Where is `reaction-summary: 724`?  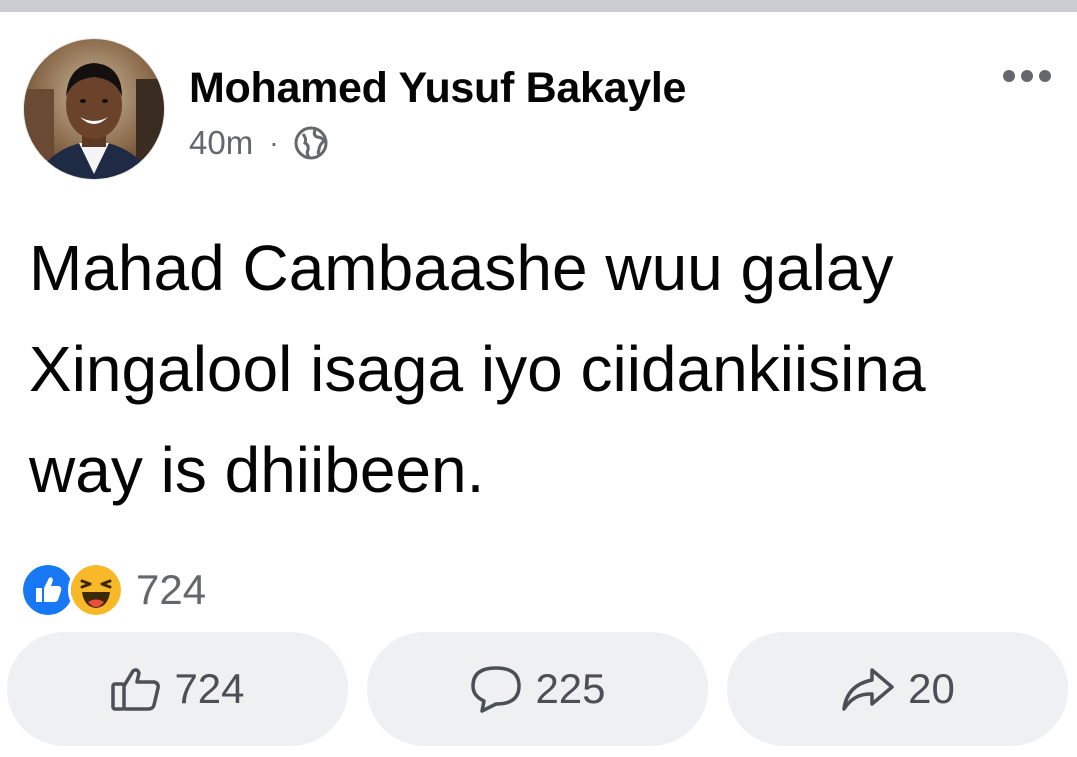 reaction-summary: 724 is located at coordinates (113, 590).